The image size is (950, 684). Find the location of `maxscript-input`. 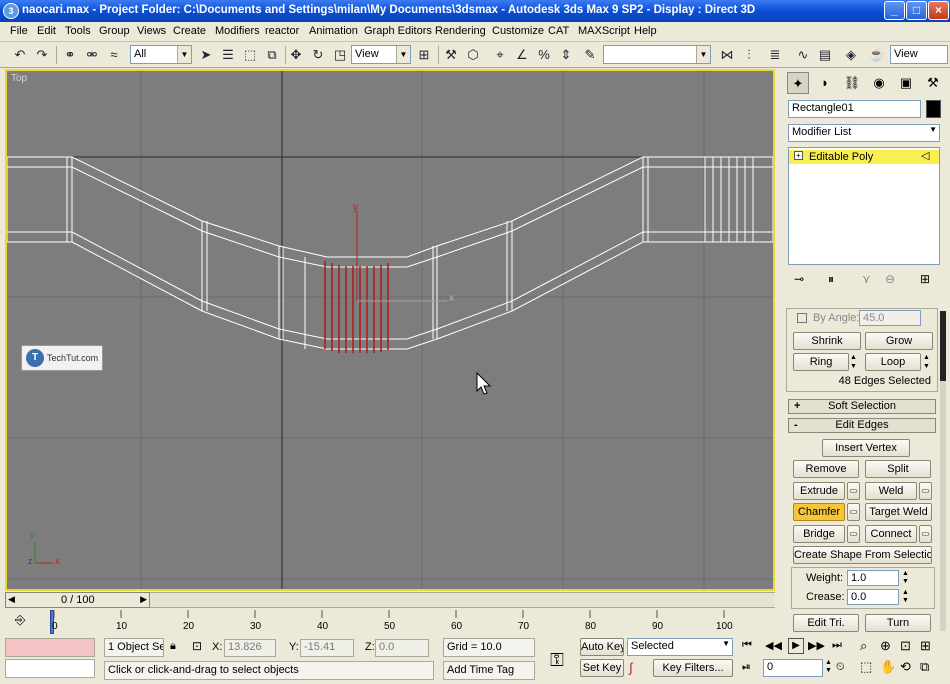

maxscript-input is located at coordinates (50, 668).